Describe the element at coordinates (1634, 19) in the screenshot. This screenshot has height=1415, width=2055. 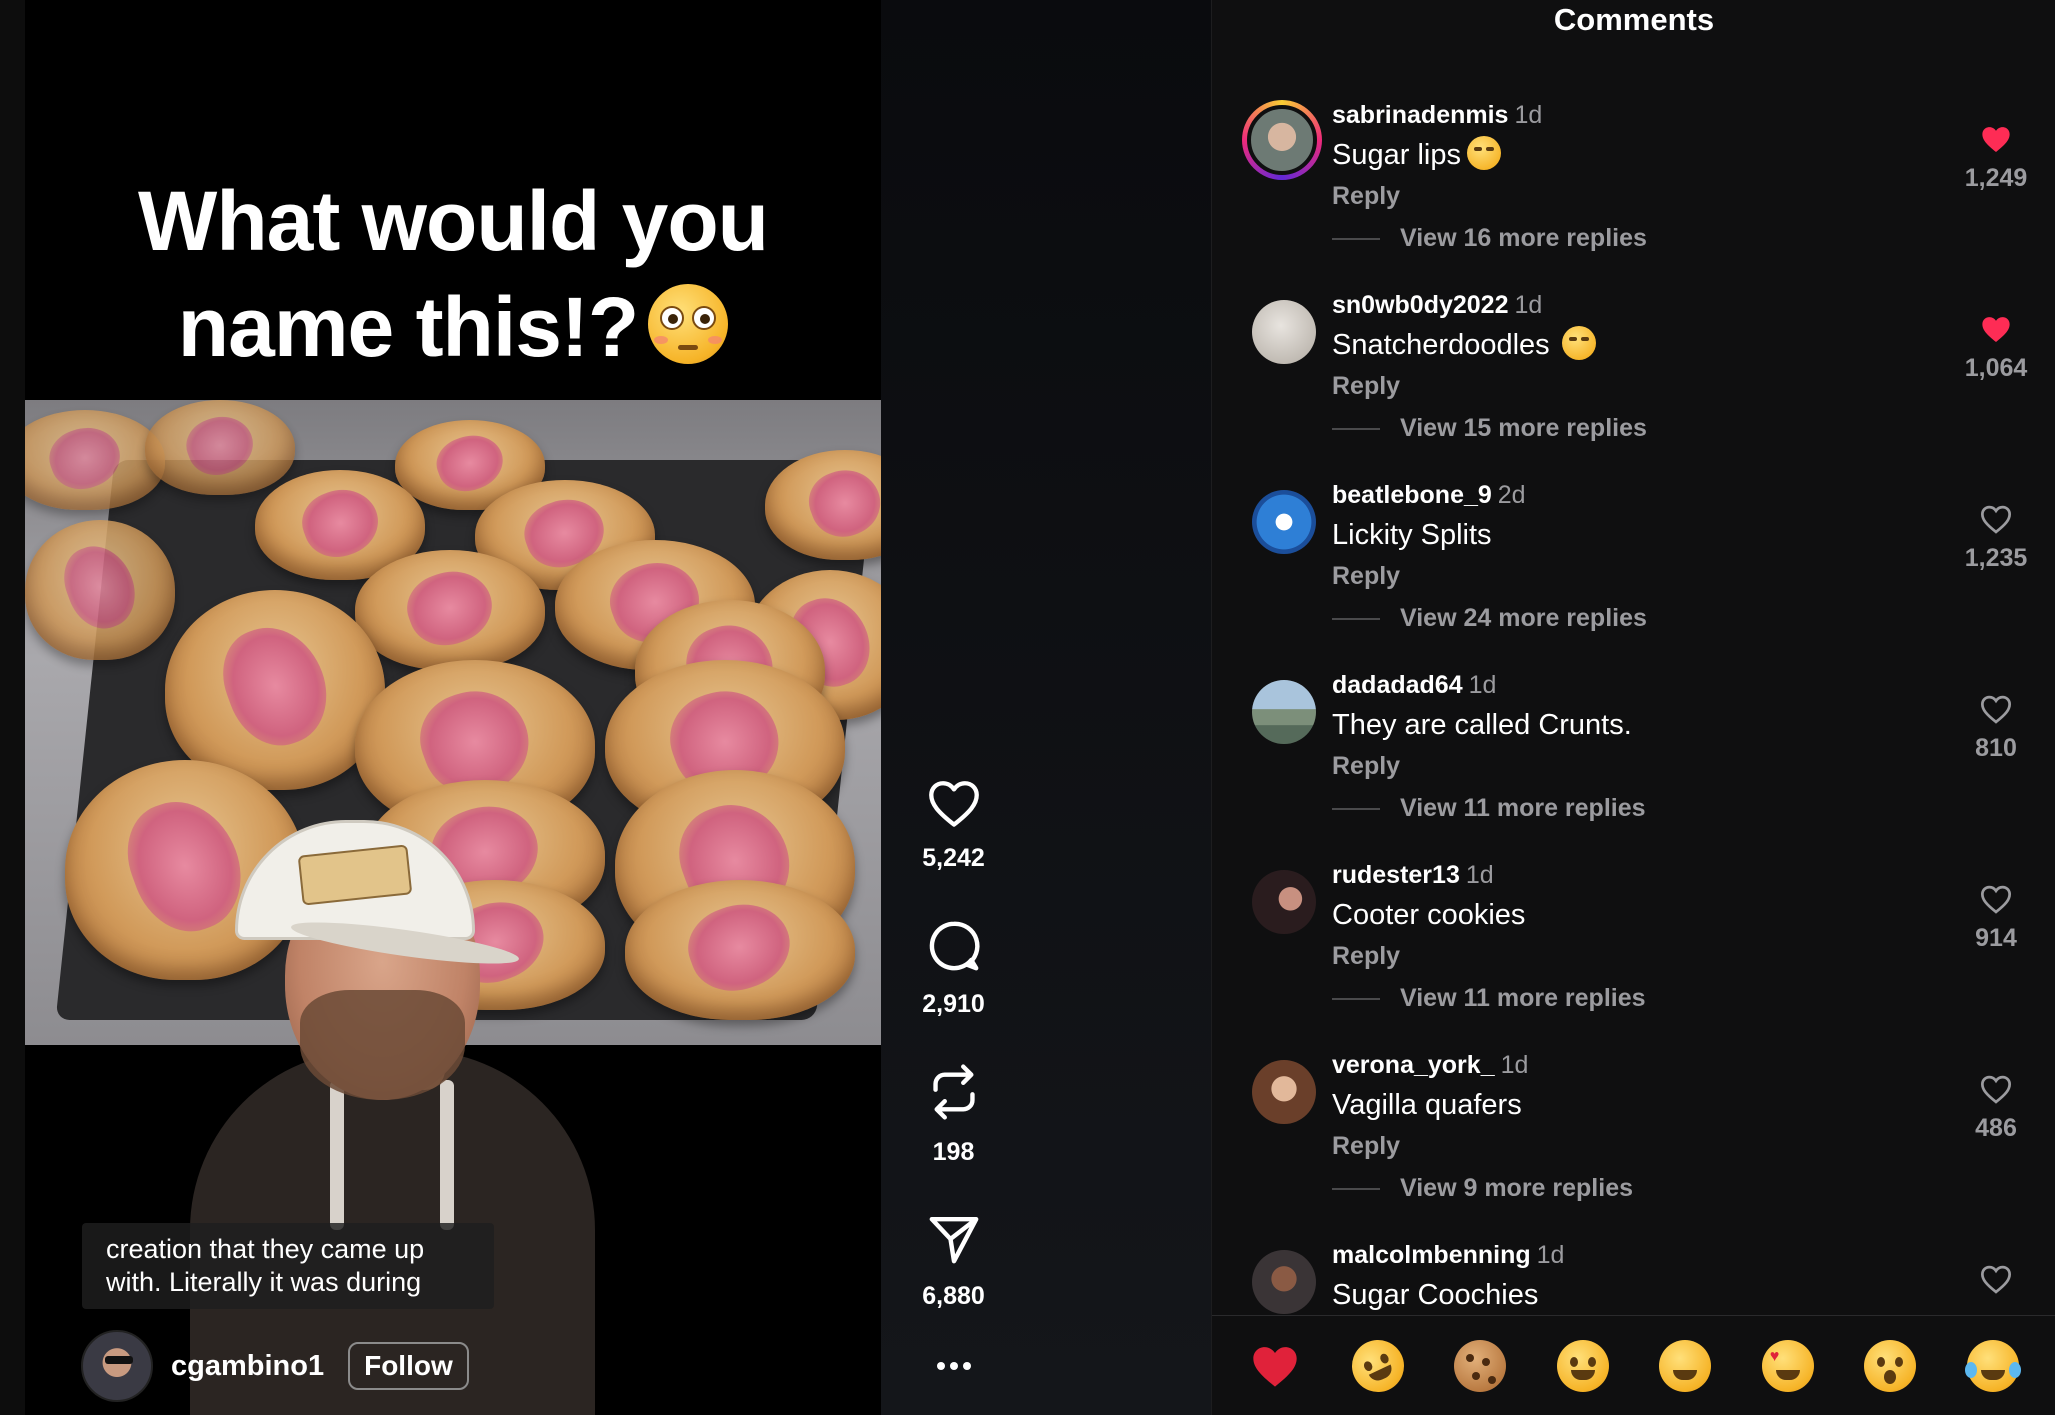
I see `comments-title: Comments` at that location.